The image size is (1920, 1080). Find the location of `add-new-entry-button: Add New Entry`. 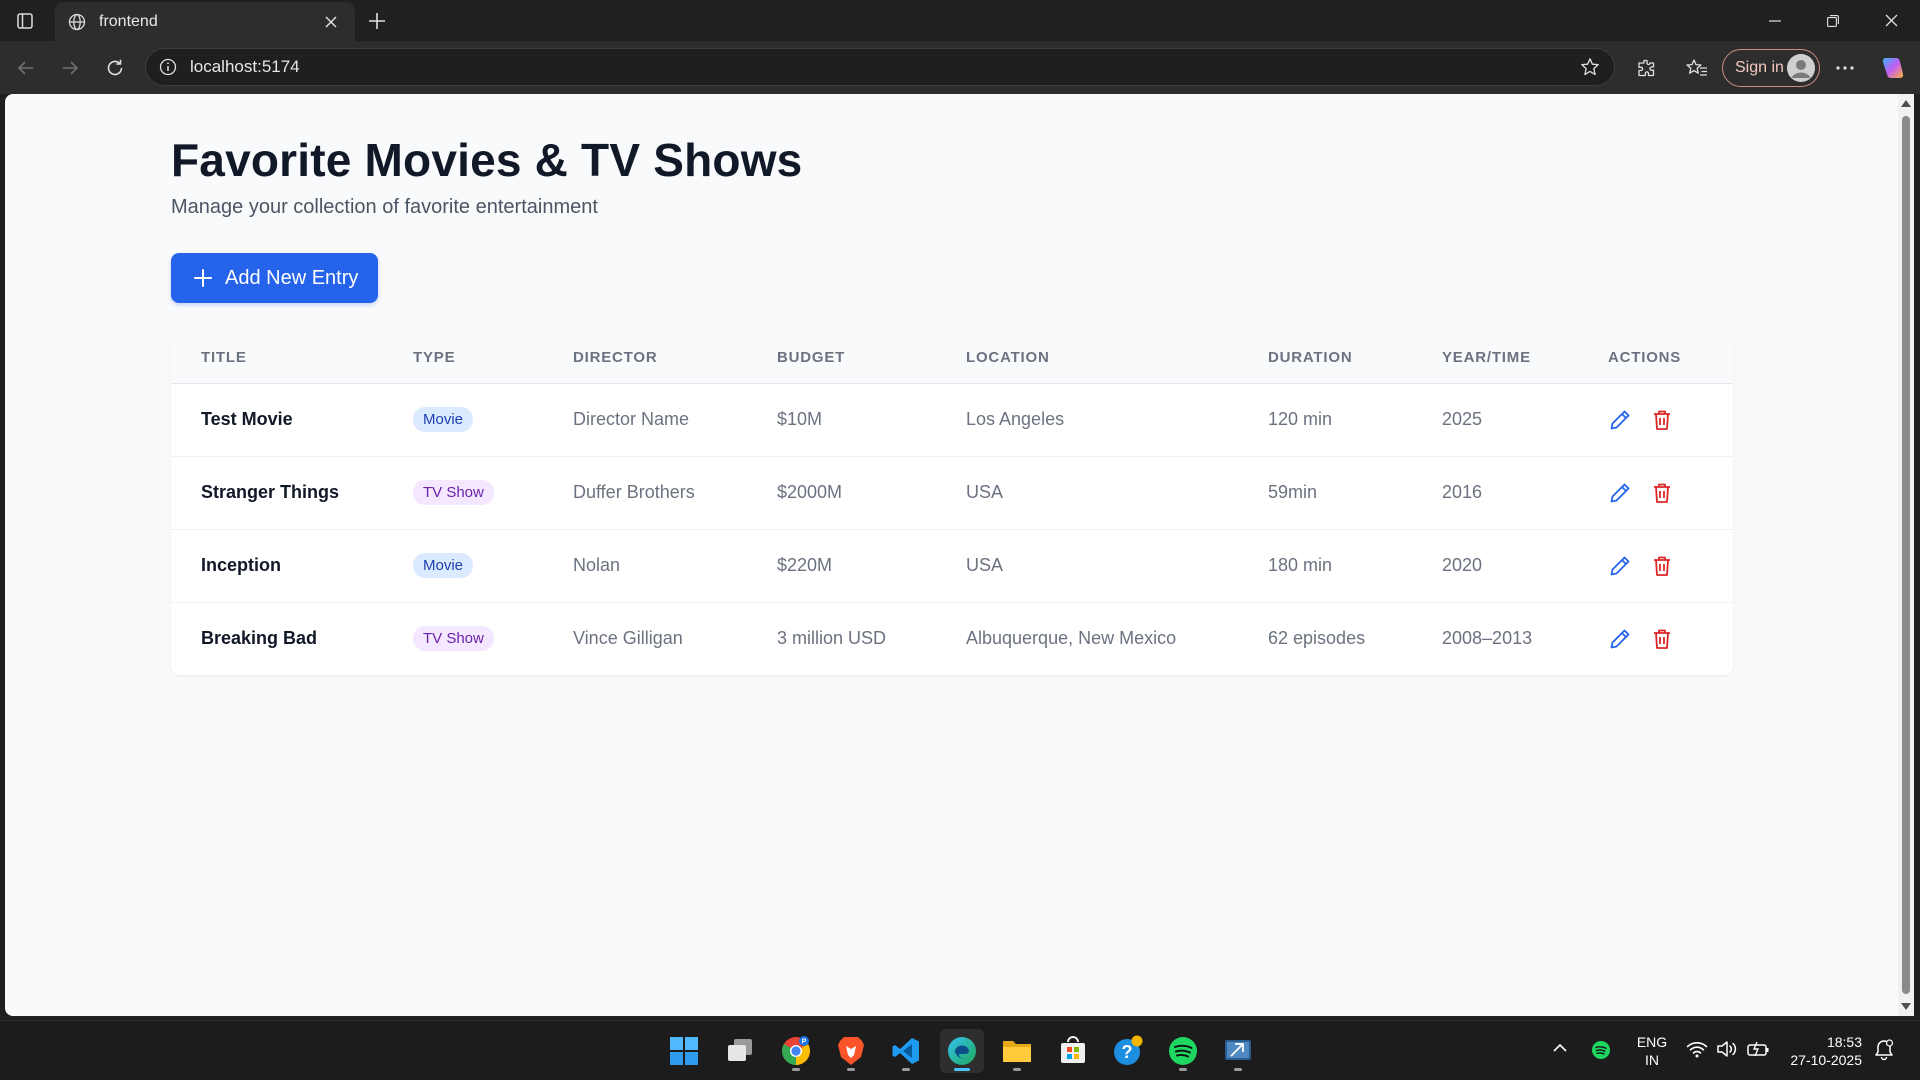

add-new-entry-button: Add New Entry is located at coordinates (274, 278).